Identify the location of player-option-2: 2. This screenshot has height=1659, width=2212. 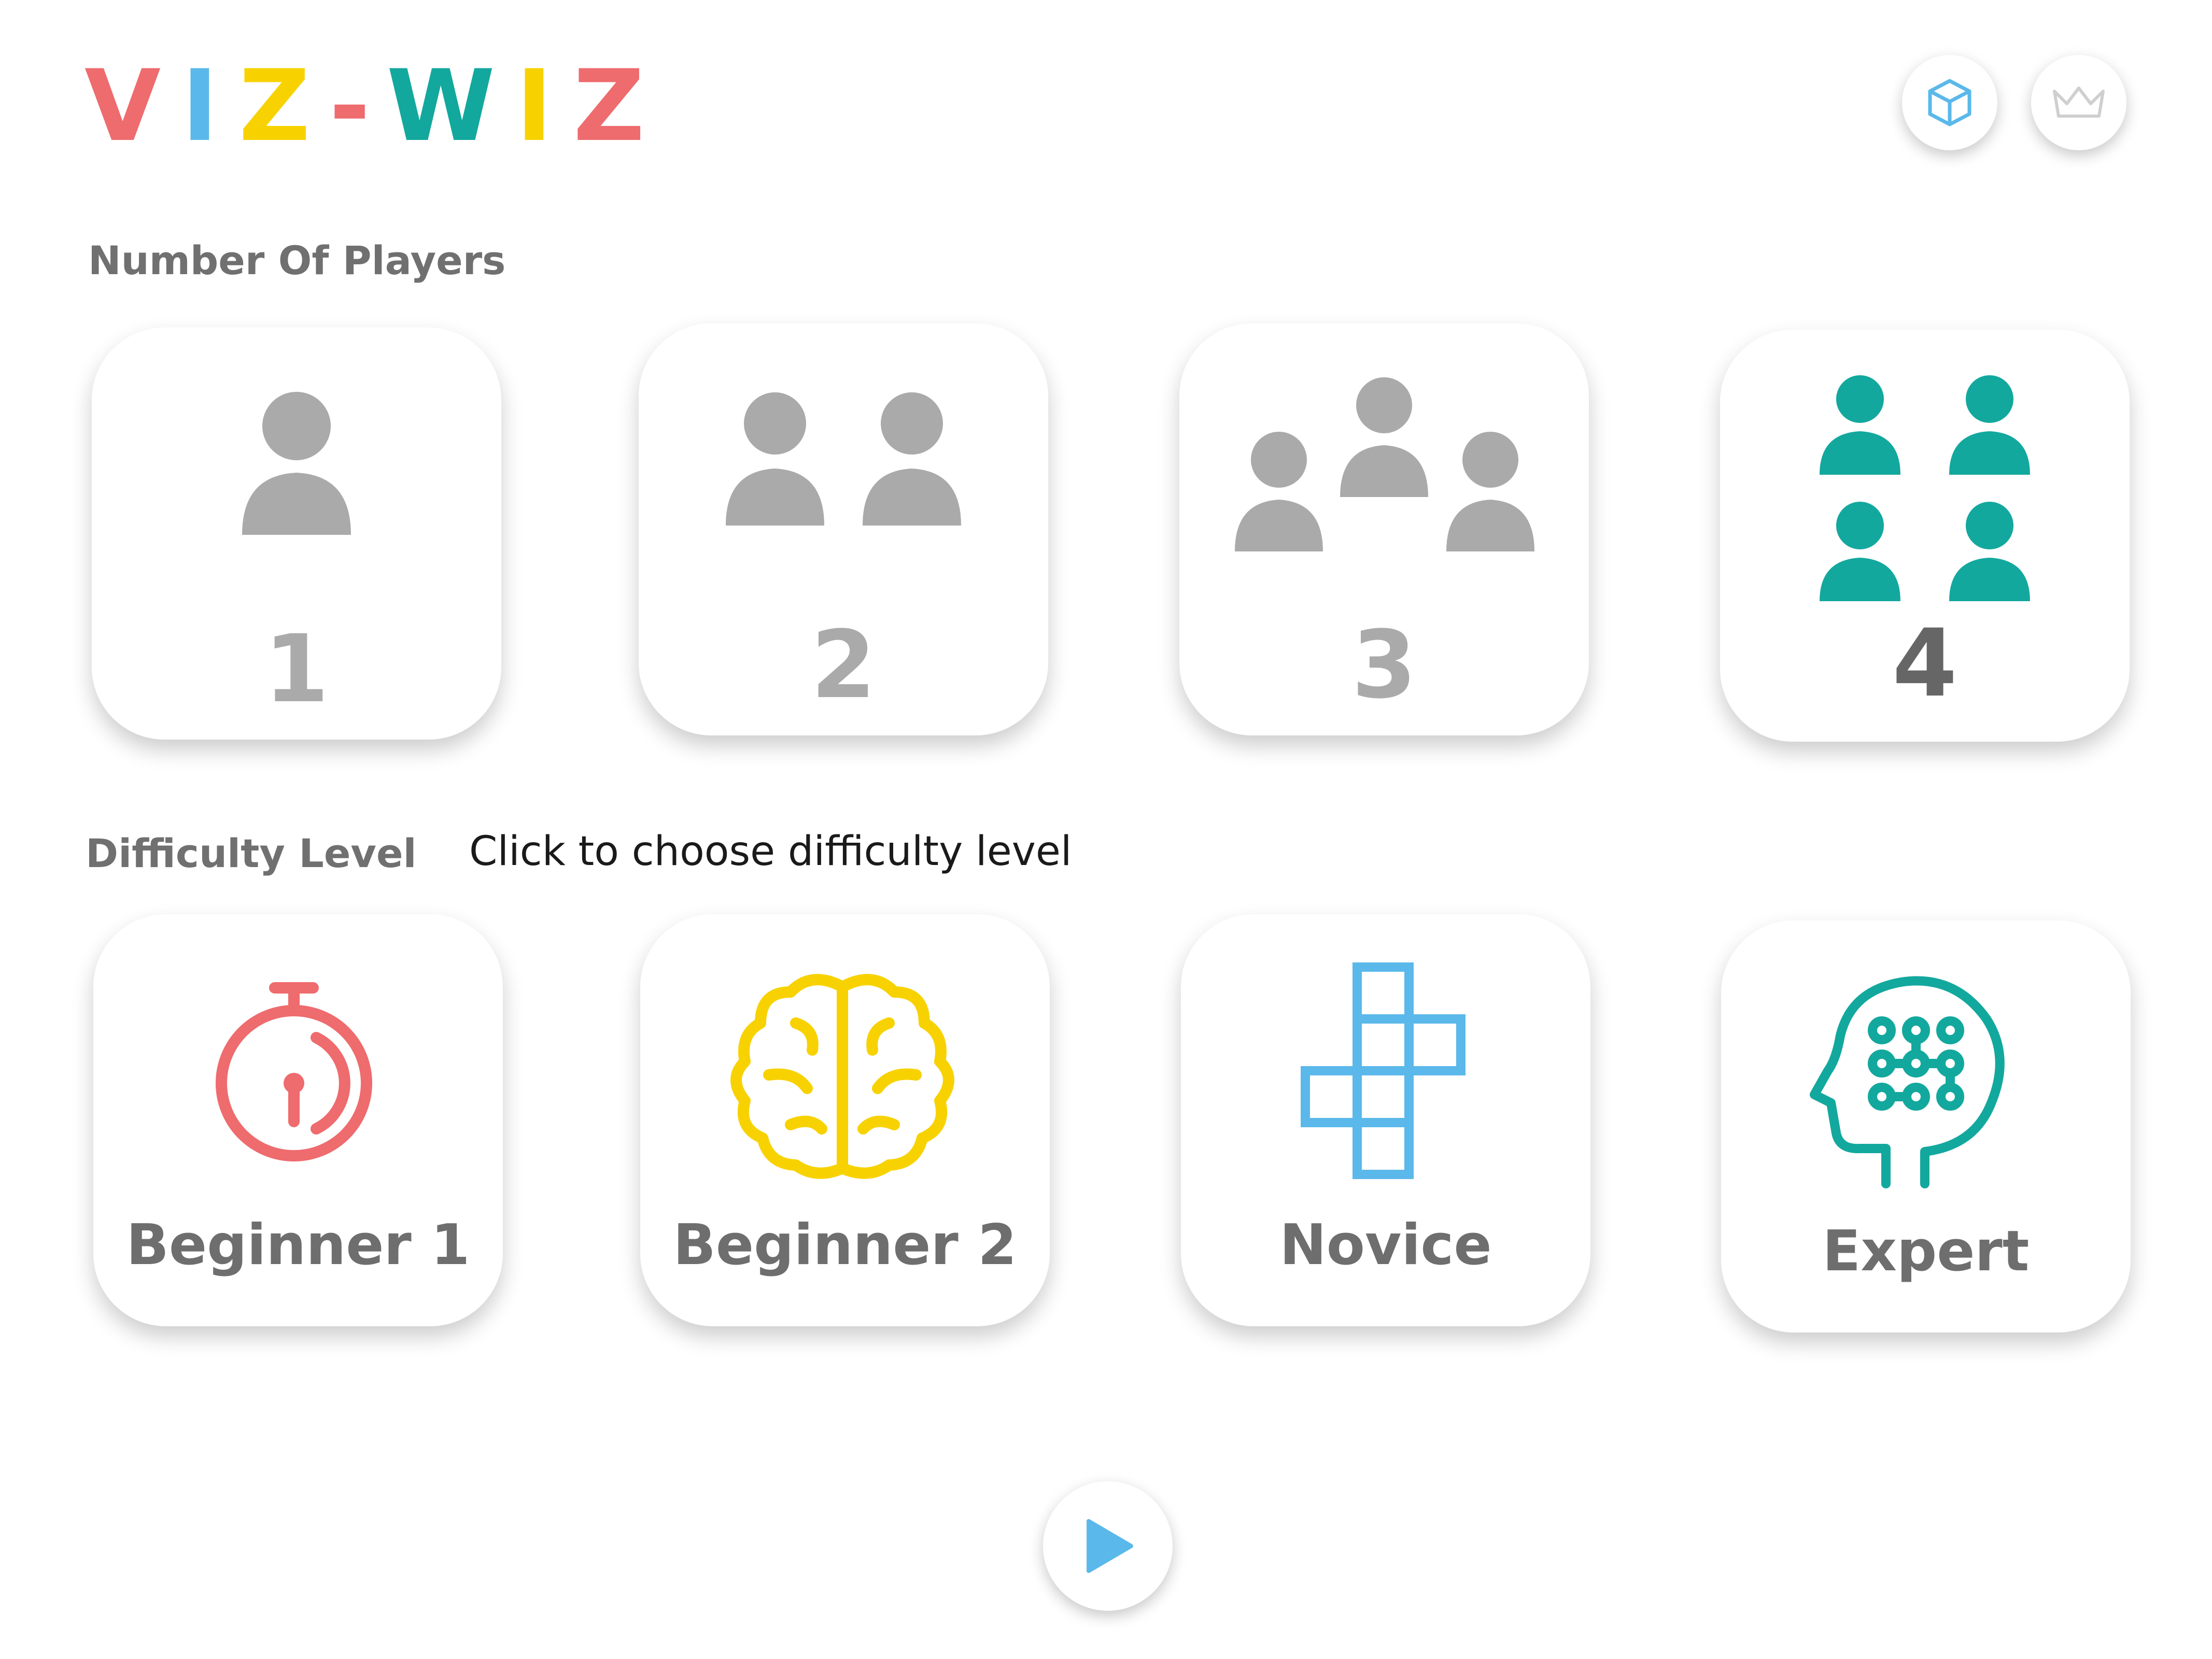
(843, 529).